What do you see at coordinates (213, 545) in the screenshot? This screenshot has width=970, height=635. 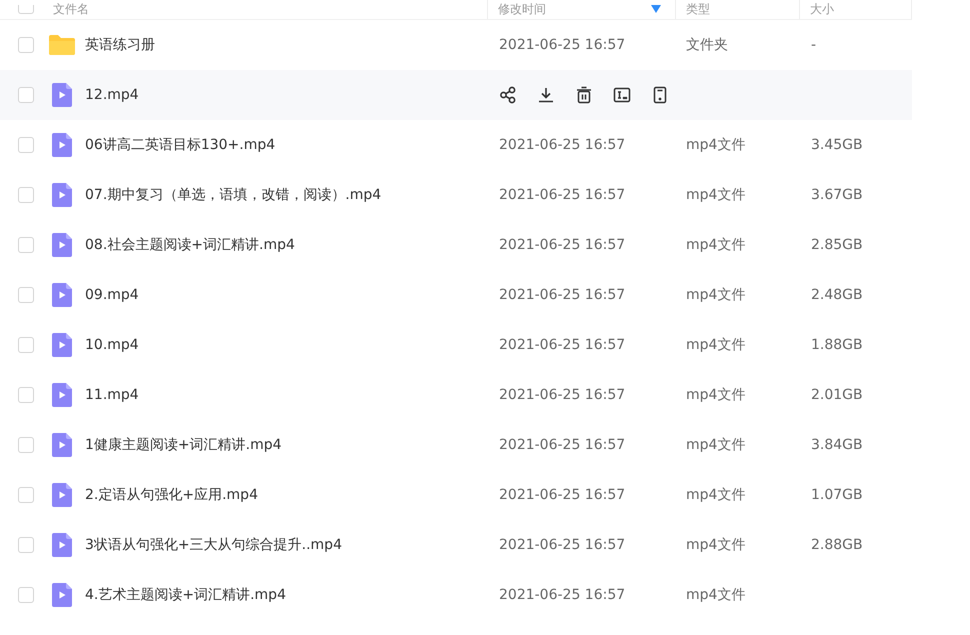 I see `file-name: 3状语从句强化+三大从句综合提升..mp4` at bounding box center [213, 545].